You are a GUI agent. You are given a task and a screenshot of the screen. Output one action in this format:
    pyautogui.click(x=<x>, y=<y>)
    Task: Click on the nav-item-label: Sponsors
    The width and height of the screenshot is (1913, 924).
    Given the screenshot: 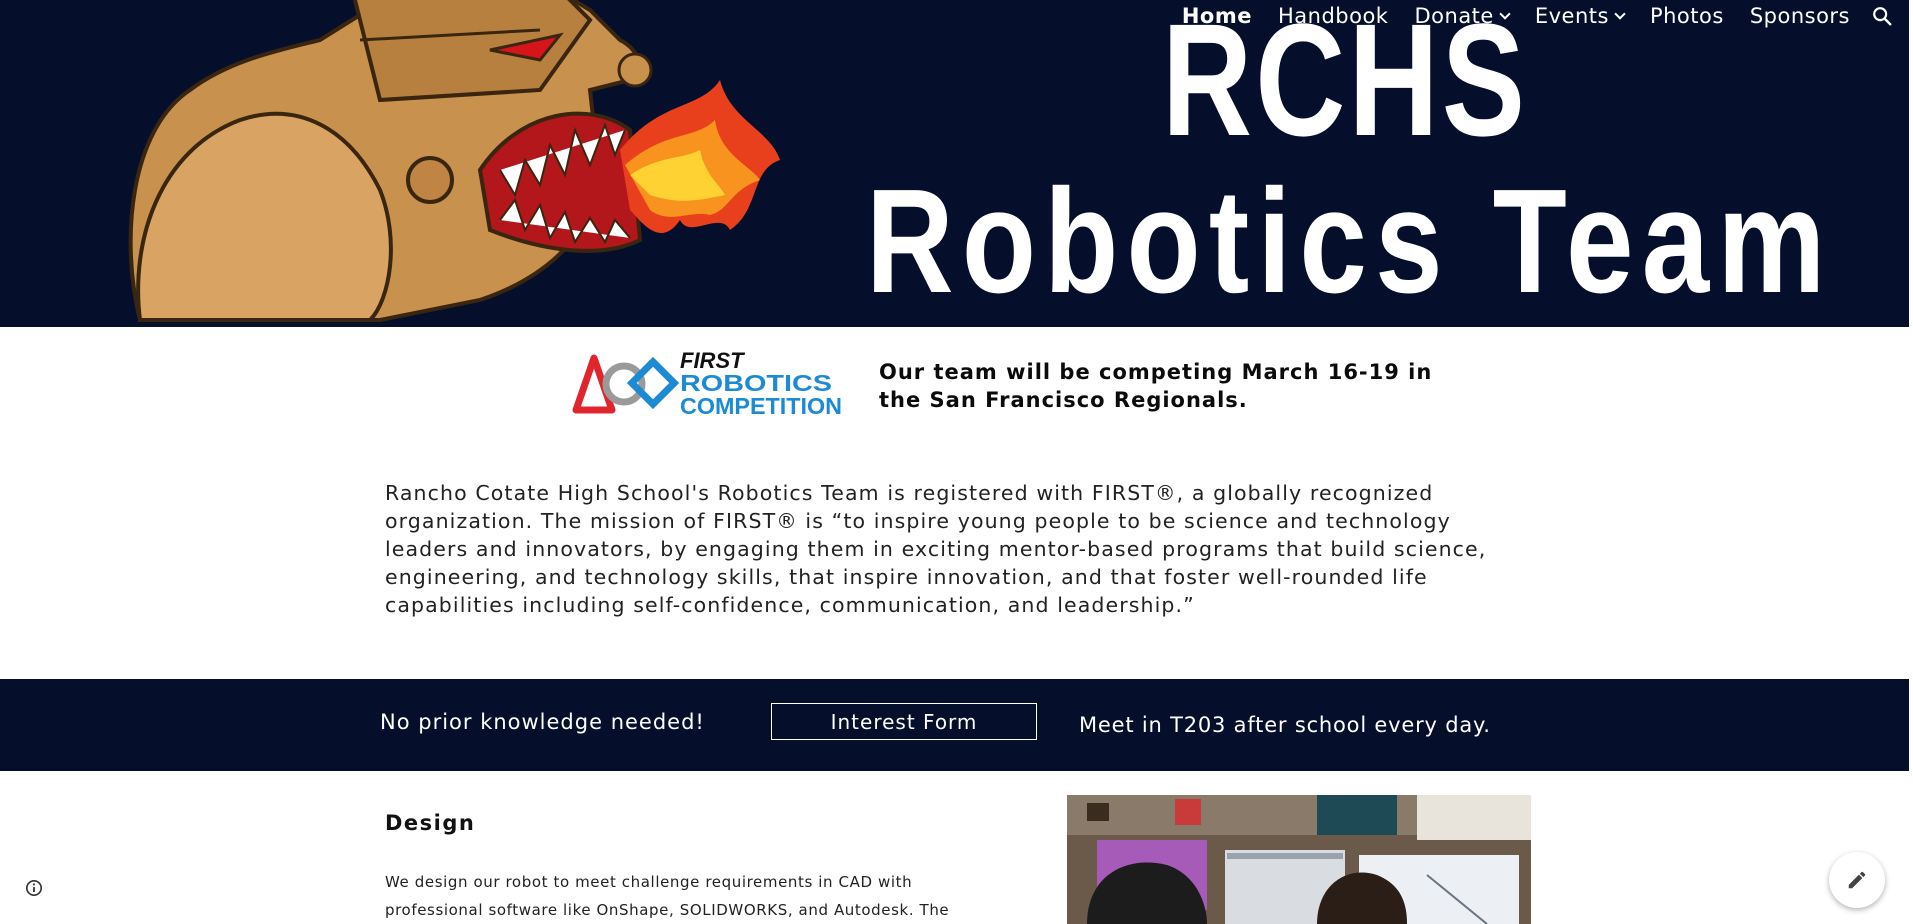 What is the action you would take?
    pyautogui.click(x=1799, y=16)
    